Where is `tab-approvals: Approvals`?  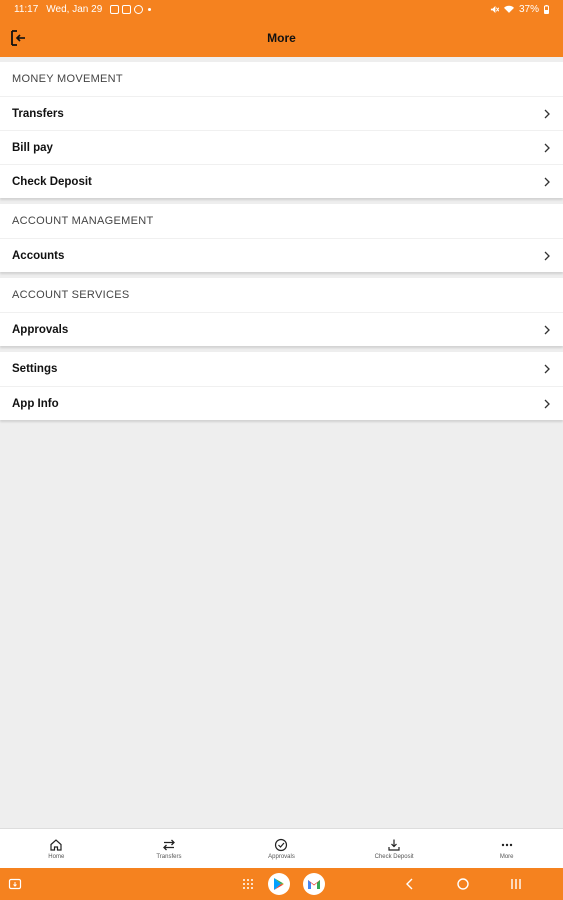
tab-approvals: Approvals is located at coordinates (281, 848).